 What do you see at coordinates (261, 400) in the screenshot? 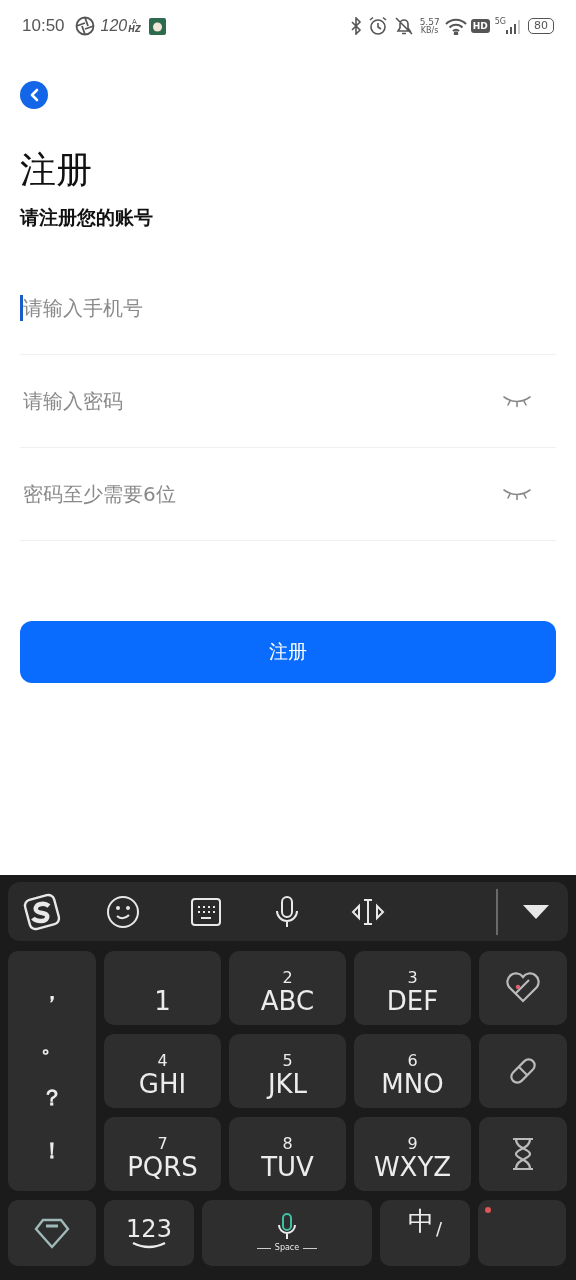
I see `input-field: 请输入密码` at bounding box center [261, 400].